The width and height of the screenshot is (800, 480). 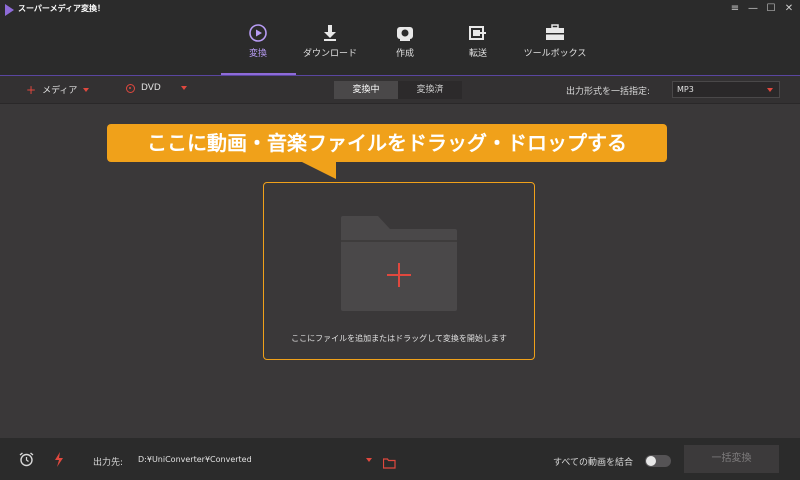 I want to click on transfer-icon, so click(x=478, y=33).